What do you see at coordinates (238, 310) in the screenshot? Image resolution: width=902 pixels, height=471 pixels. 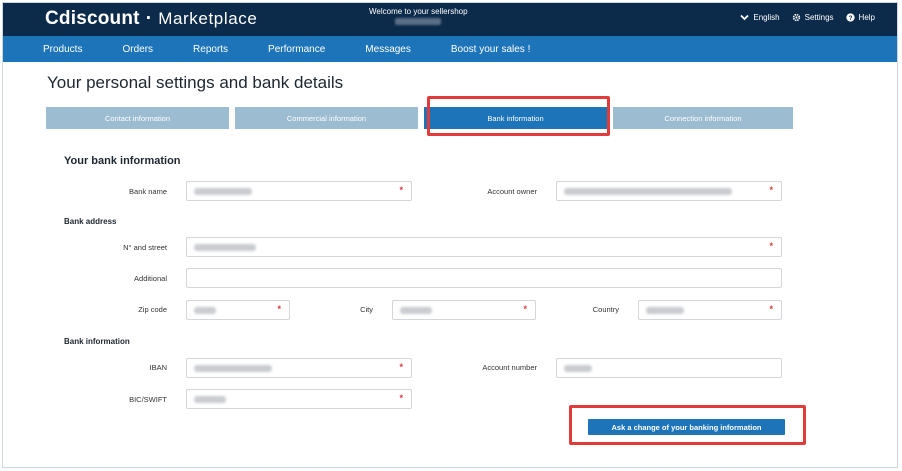 I see `zip-code-field: *` at bounding box center [238, 310].